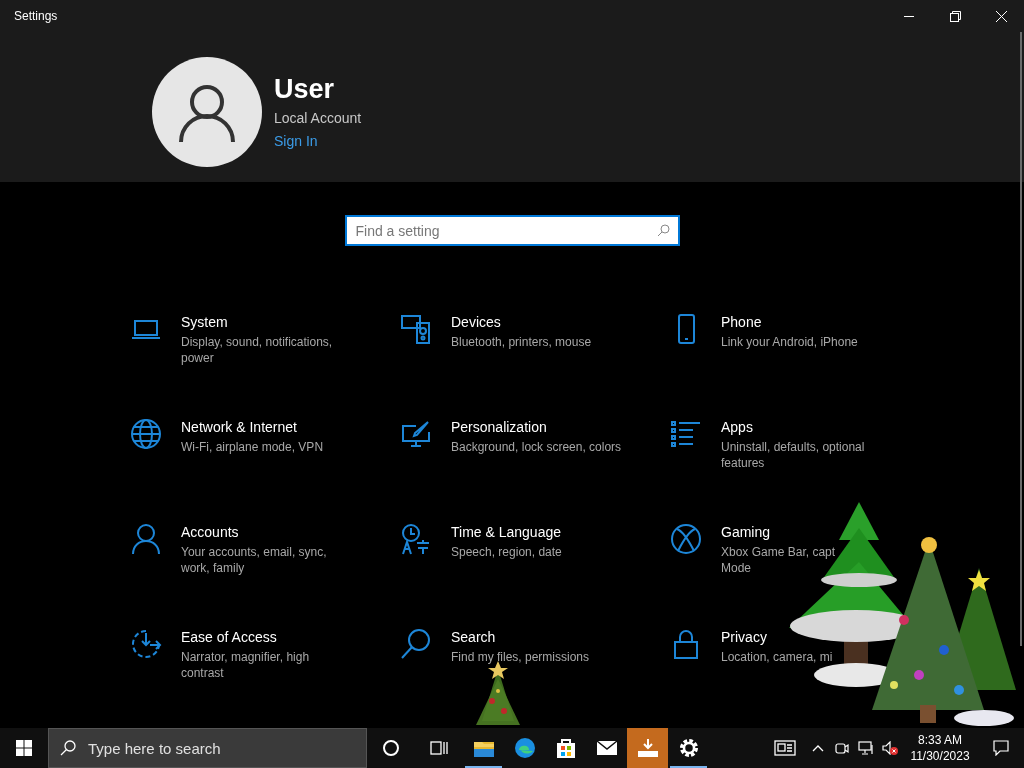 The image size is (1024, 768). What do you see at coordinates (866, 748) in the screenshot?
I see `network-icon` at bounding box center [866, 748].